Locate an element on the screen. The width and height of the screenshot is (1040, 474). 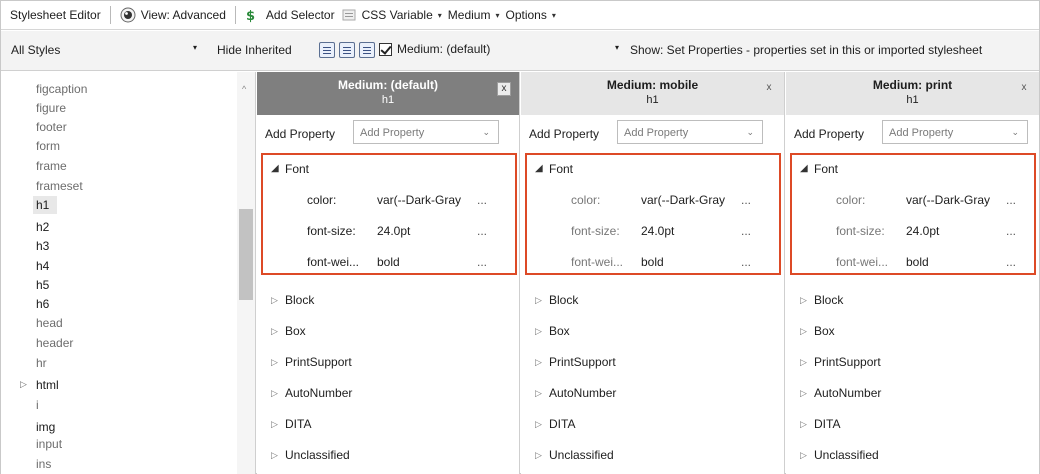
css-variable-button: CSS Variable ▾ is located at coordinates (391, 15).